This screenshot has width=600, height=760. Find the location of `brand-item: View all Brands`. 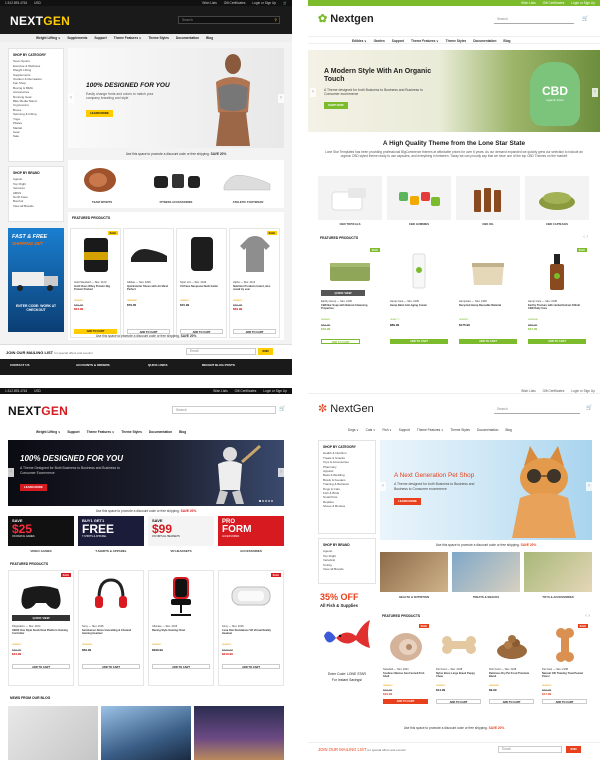

brand-item: View all Brands is located at coordinates (347, 569).